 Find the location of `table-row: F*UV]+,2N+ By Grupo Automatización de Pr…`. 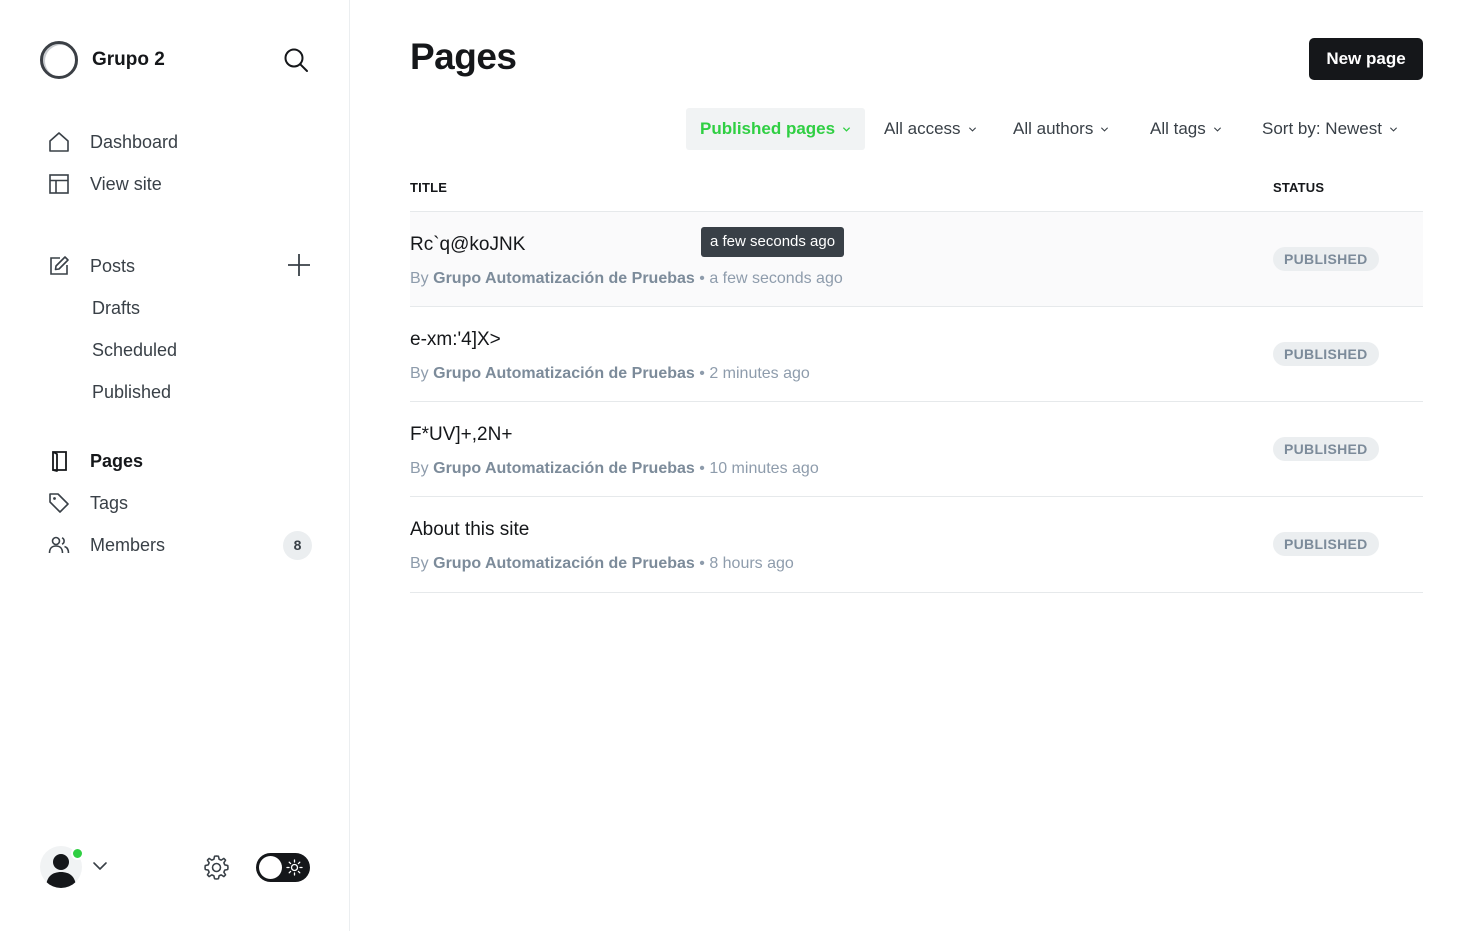

table-row: F*UV]+,2N+ By Grupo Automatización de Pr… is located at coordinates (916, 449).